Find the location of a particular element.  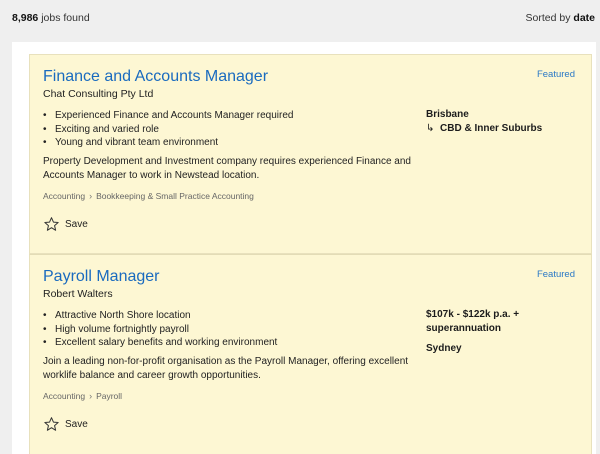

job-title: Finance and Accounts Manager is located at coordinates (155, 77).